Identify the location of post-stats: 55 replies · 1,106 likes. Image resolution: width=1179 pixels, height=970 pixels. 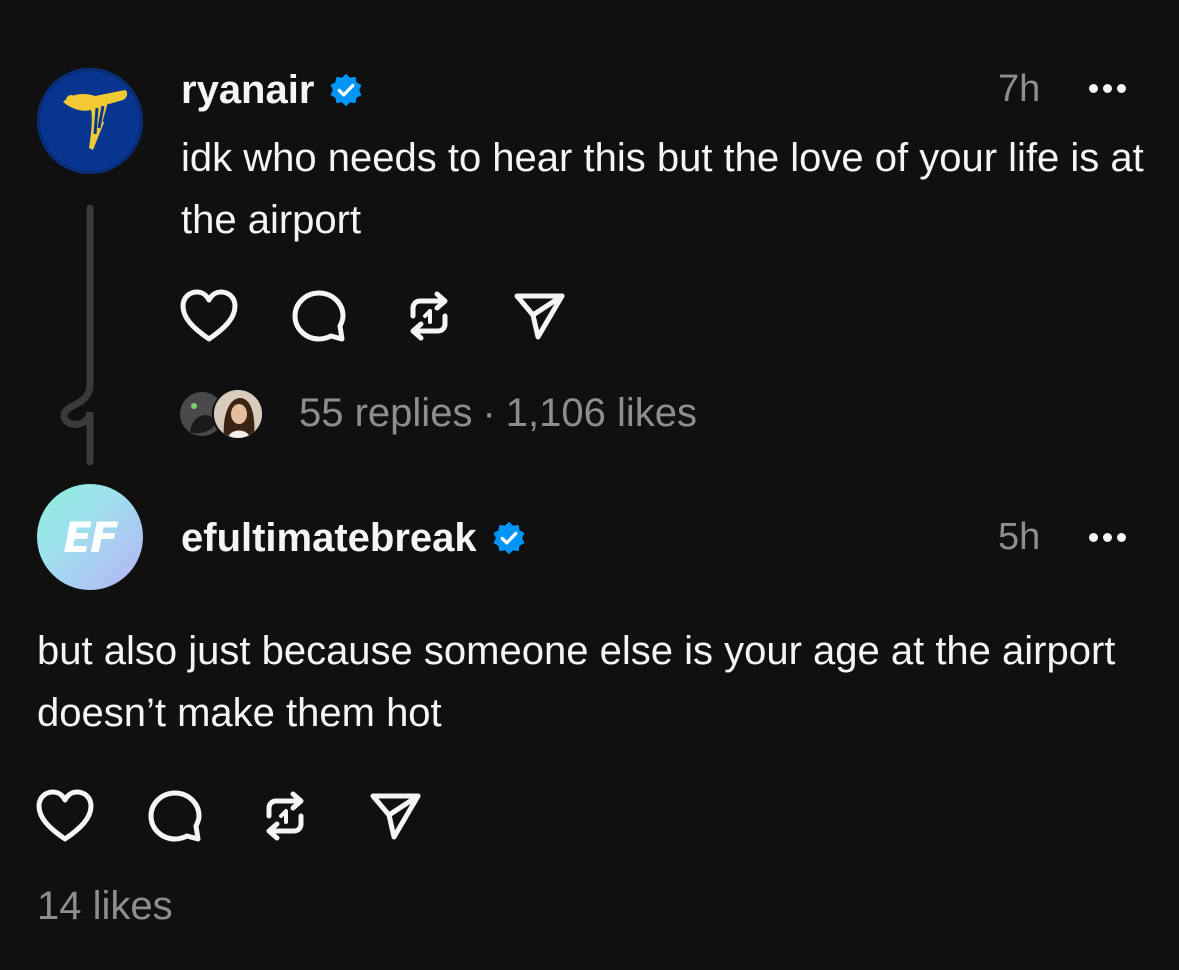
(498, 413).